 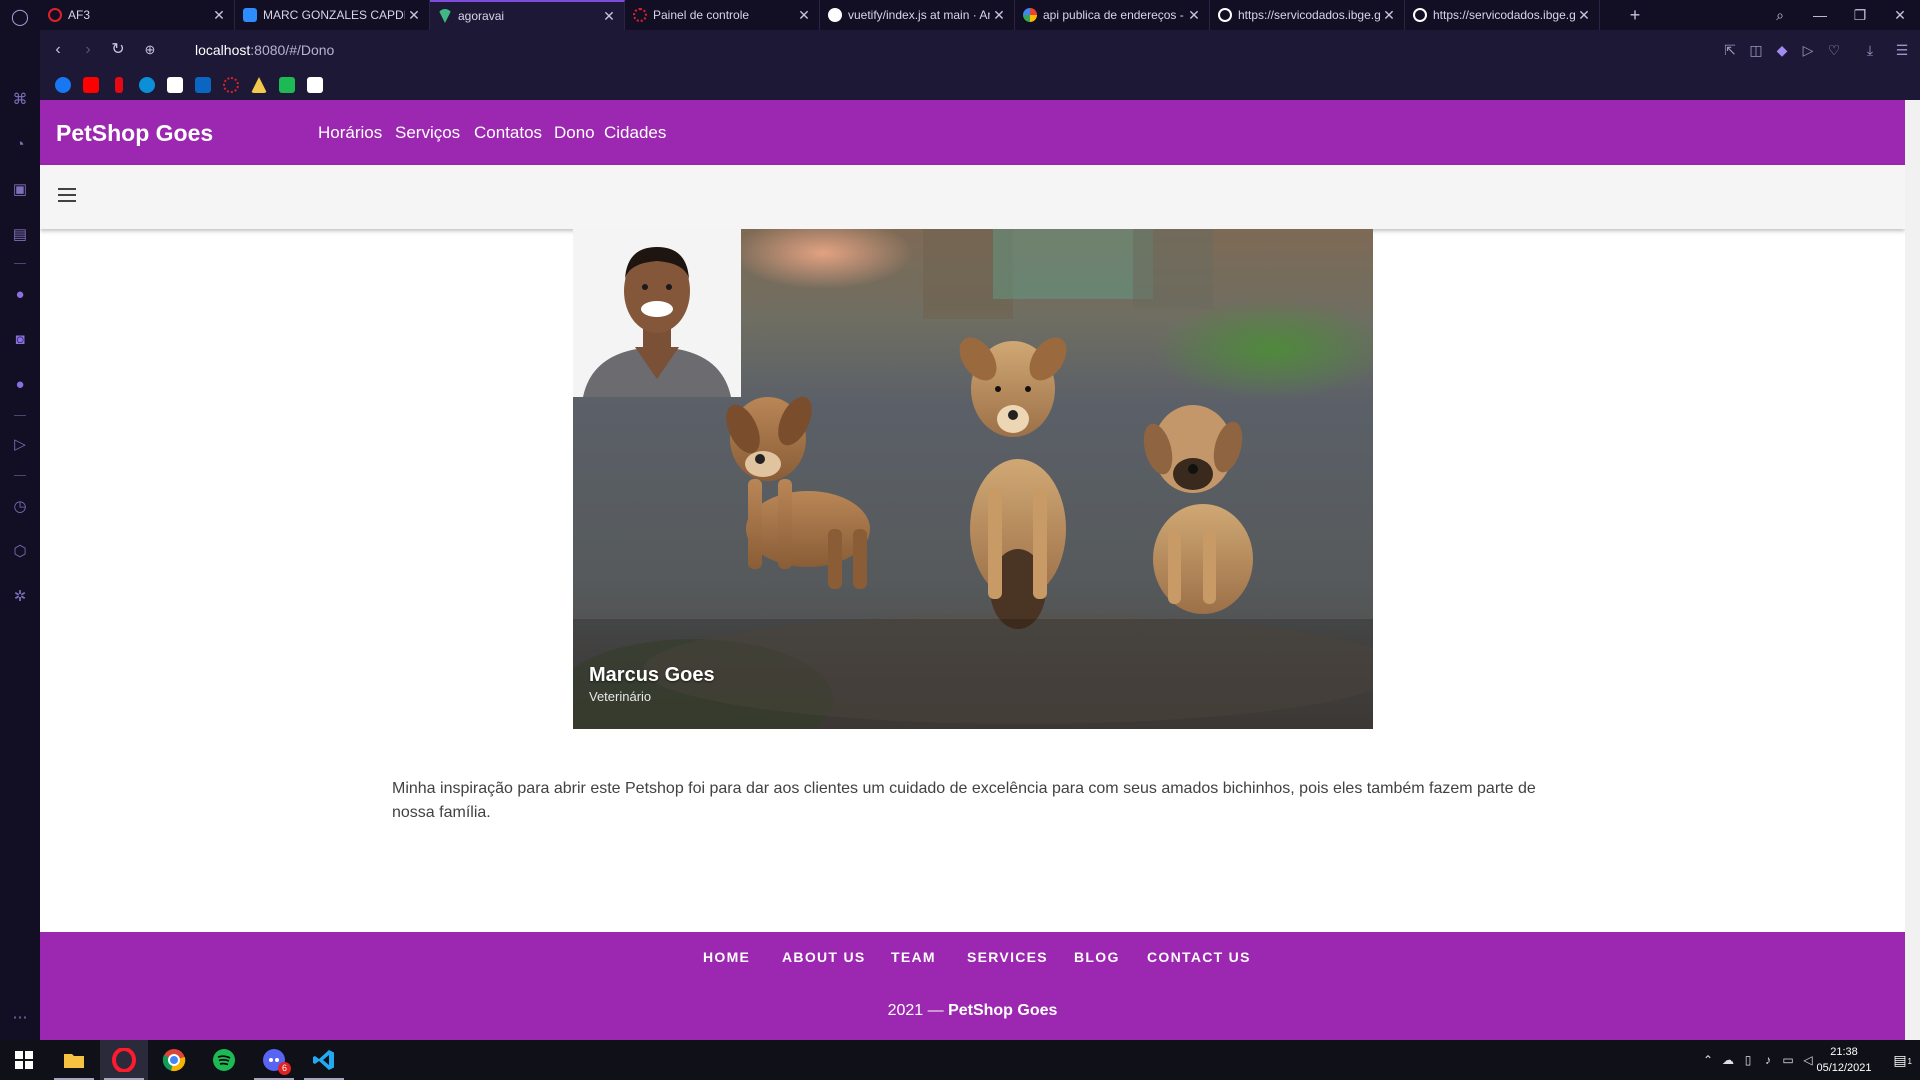 What do you see at coordinates (1808, 50) in the screenshot?
I see `send-icon: ▷` at bounding box center [1808, 50].